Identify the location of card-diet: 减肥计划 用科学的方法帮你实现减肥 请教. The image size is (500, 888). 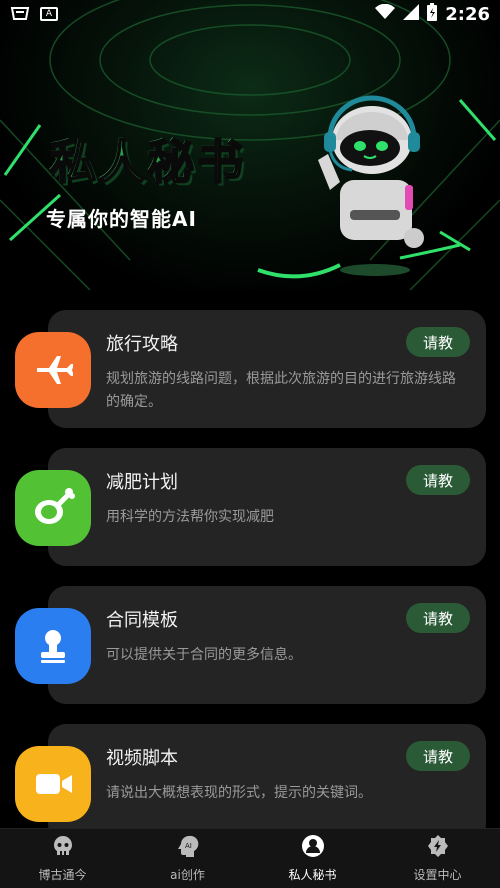
(267, 507).